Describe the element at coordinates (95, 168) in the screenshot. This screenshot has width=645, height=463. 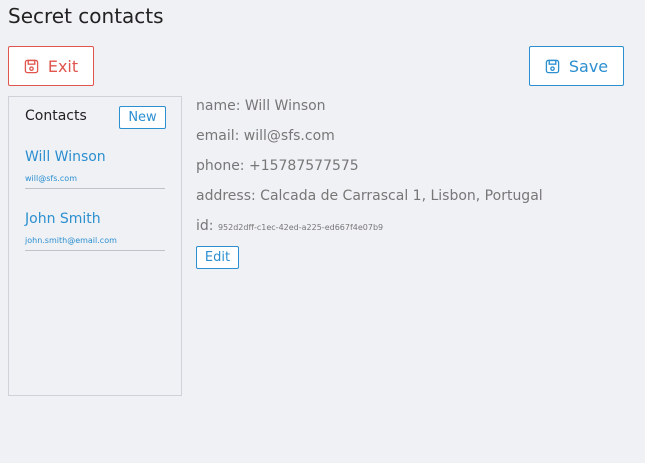
I see `contact-list-item: Will Winson will@sfs.com` at that location.